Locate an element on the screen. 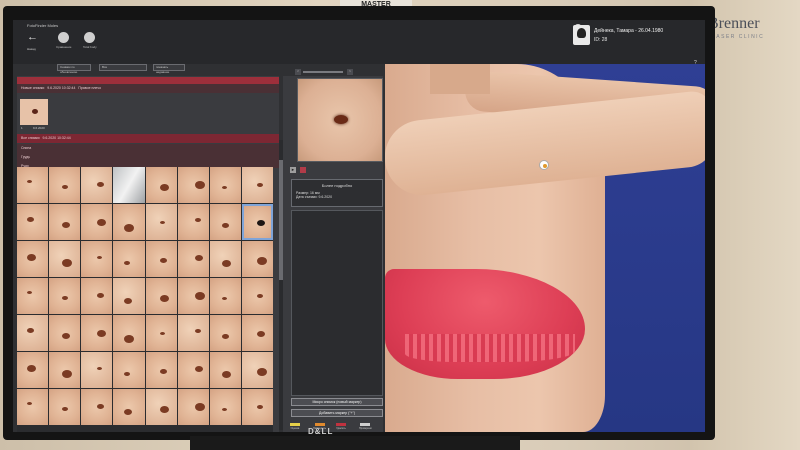 The image size is (800, 450). page-prev-button: < is located at coordinates (298, 72).